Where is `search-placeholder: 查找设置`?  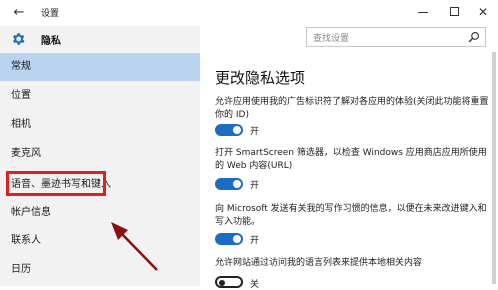
search-placeholder: 查找设置 is located at coordinates (331, 39).